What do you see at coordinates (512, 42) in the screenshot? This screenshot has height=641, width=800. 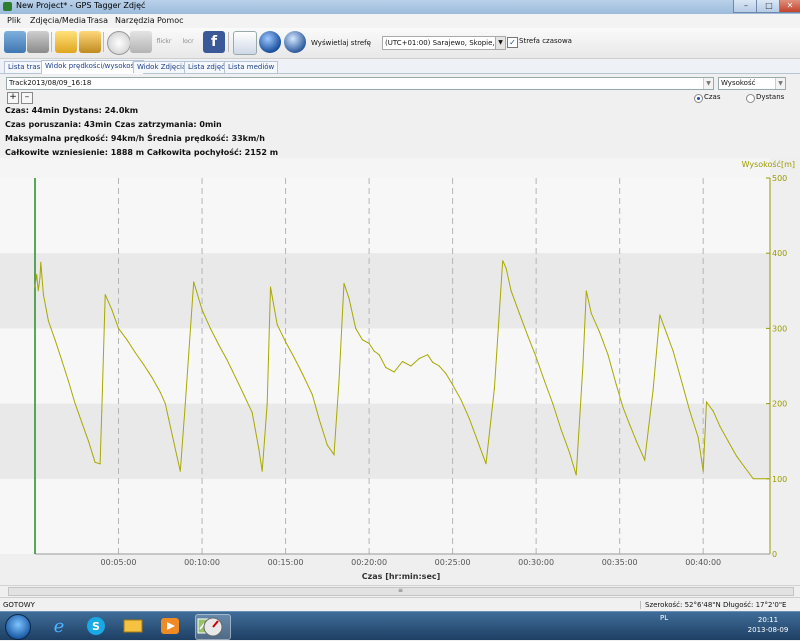 I see `timezone-checkbox: ✓` at bounding box center [512, 42].